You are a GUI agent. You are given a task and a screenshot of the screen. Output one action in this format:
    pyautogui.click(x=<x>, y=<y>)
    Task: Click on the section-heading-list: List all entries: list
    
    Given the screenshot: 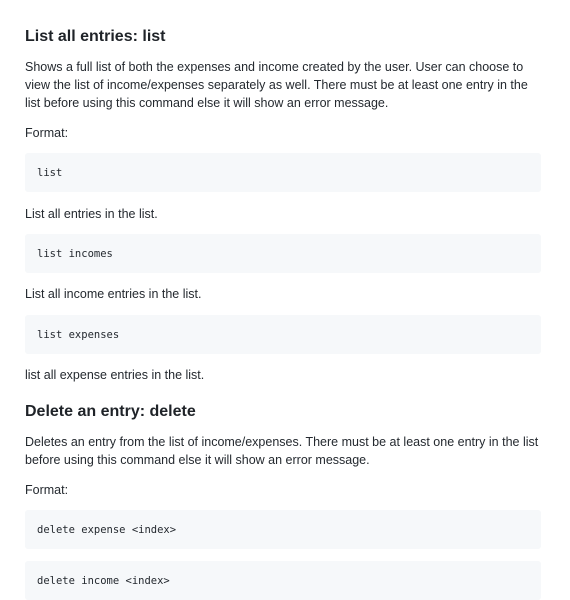 What is the action you would take?
    pyautogui.click(x=95, y=36)
    